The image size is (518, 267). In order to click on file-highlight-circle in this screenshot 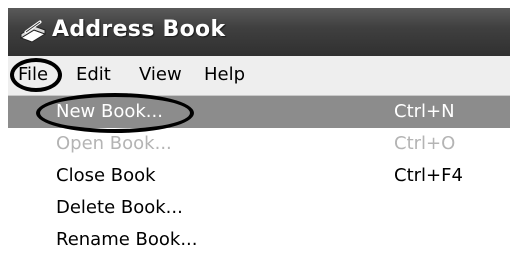, I will do `click(36, 75)`.